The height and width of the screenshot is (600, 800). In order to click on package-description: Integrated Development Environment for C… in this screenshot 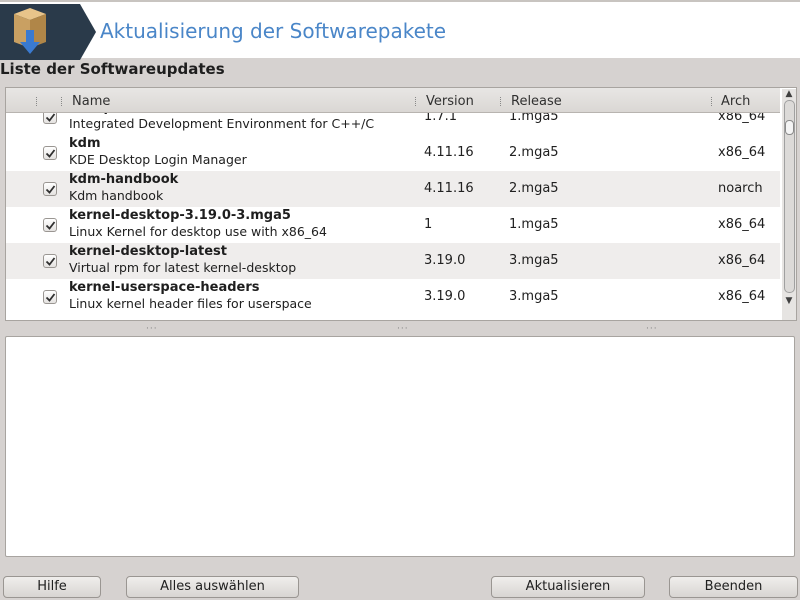, I will do `click(222, 123)`.